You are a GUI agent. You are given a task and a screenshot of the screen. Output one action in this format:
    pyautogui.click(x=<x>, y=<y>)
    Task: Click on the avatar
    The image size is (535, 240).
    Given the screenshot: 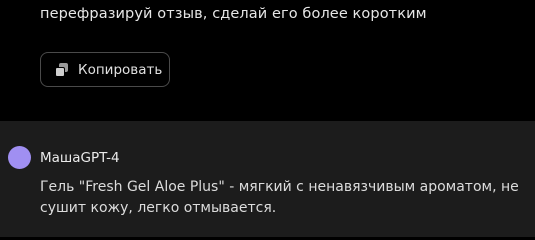 What is the action you would take?
    pyautogui.click(x=19, y=157)
    